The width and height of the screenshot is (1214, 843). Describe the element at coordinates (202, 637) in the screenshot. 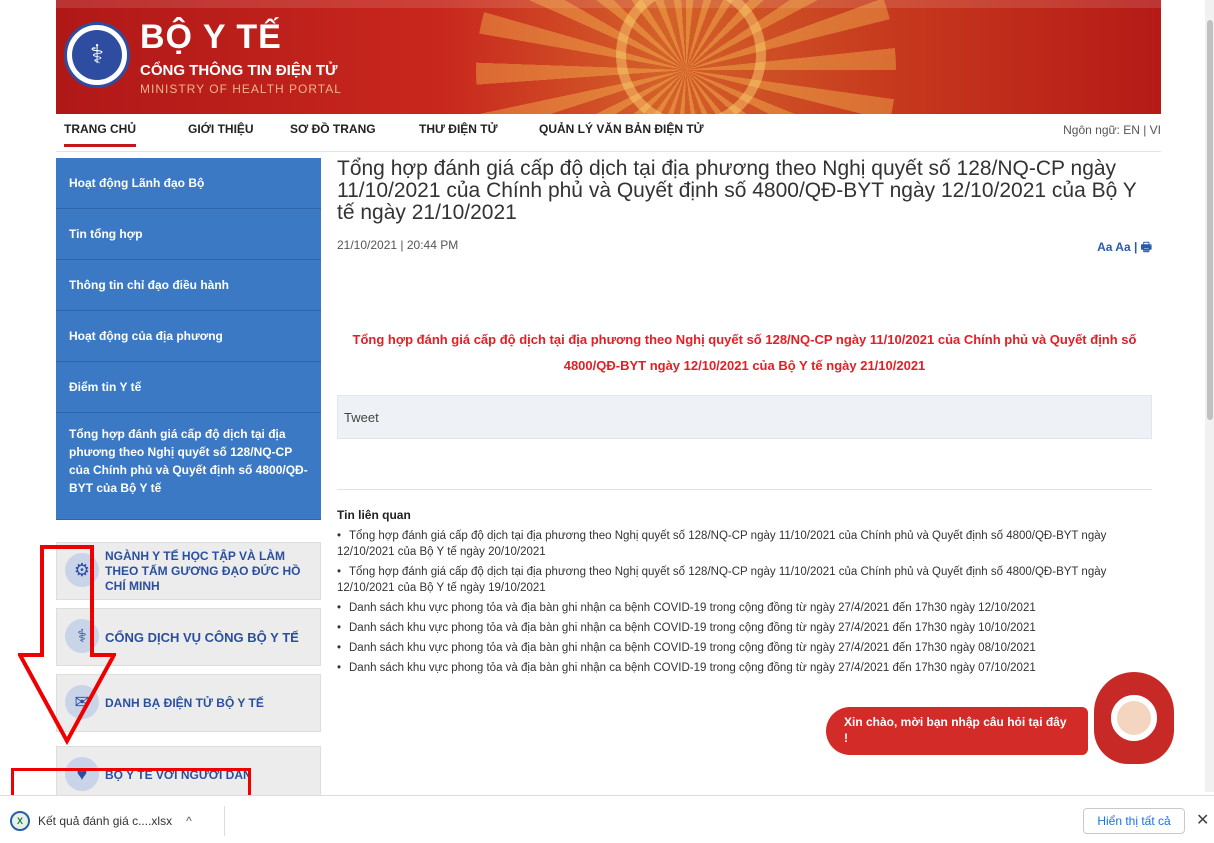

I see `banner-label: CỔNG DỊCH VỤ CÔNG BỘ Y TẾ` at that location.